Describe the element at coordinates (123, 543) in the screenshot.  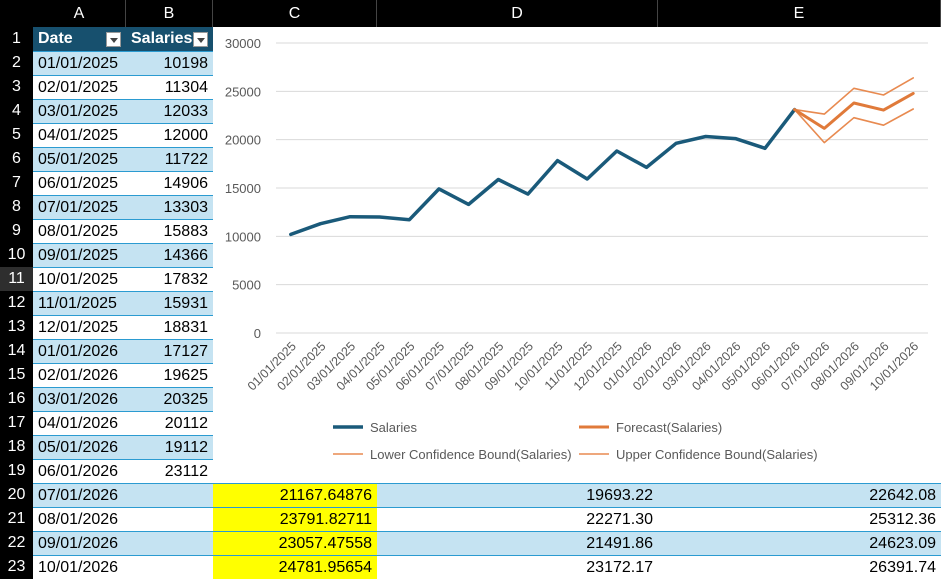
I see `forecast-date-cell: 09/01/2026` at that location.